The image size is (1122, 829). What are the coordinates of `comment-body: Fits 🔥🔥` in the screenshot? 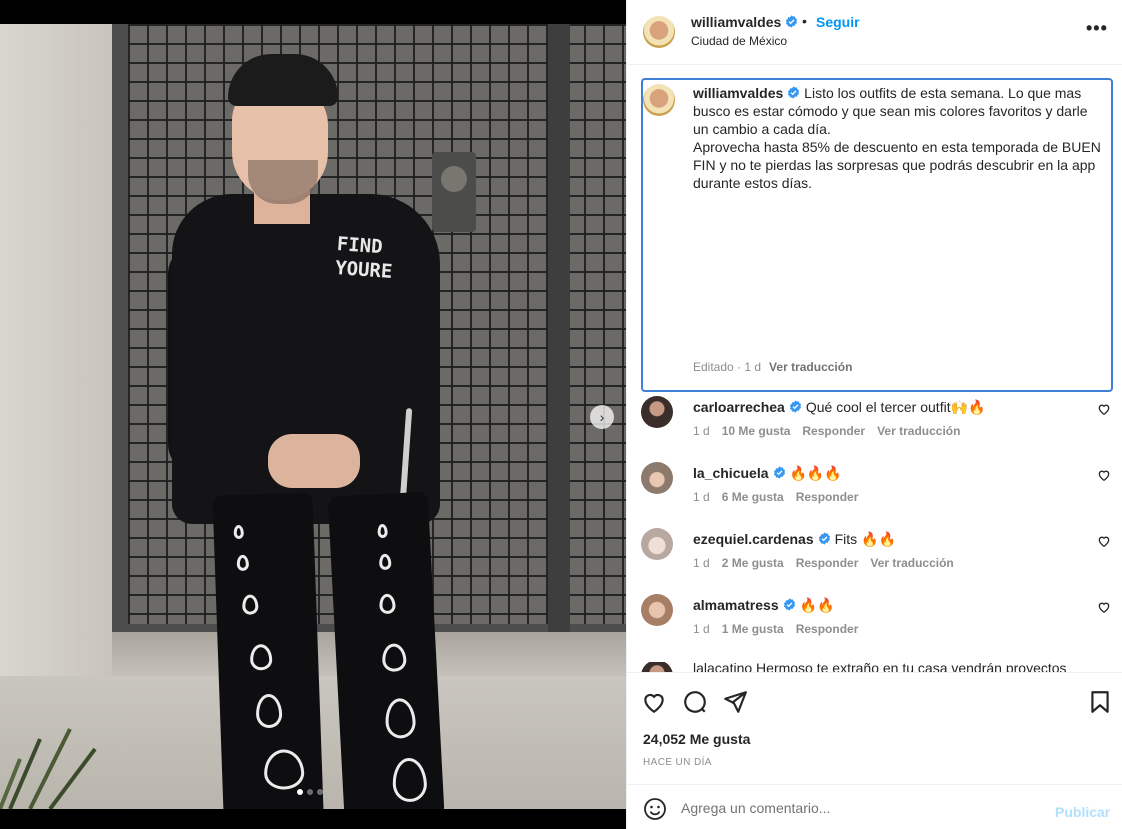 It's located at (865, 539).